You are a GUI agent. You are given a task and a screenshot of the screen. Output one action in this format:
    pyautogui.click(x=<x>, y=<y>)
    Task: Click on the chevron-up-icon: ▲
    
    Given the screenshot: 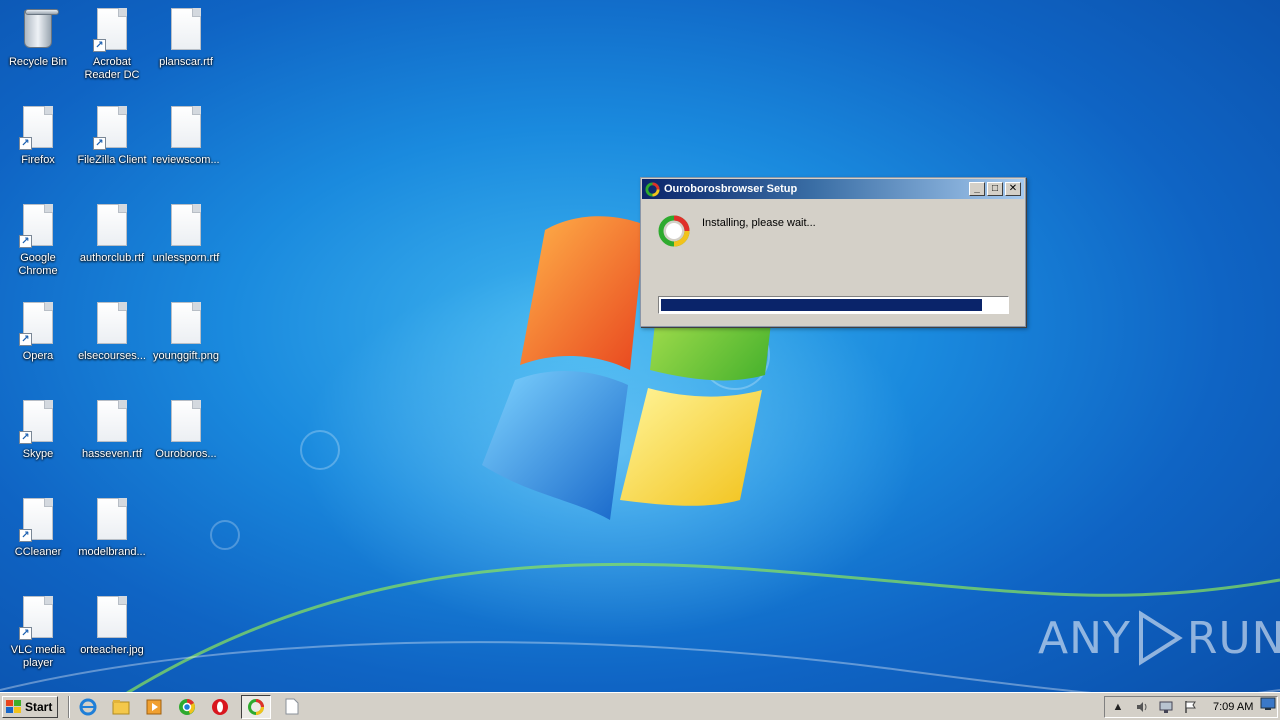 What is the action you would take?
    pyautogui.click(x=1118, y=707)
    